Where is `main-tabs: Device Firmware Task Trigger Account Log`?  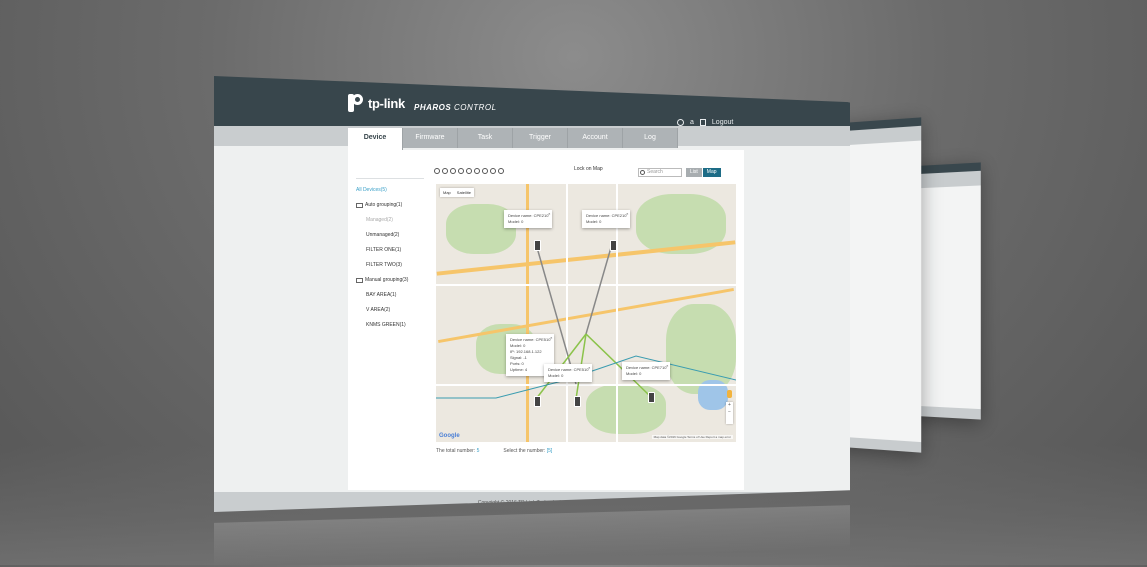
main-tabs: Device Firmware Task Trigger Account Log is located at coordinates (513, 139).